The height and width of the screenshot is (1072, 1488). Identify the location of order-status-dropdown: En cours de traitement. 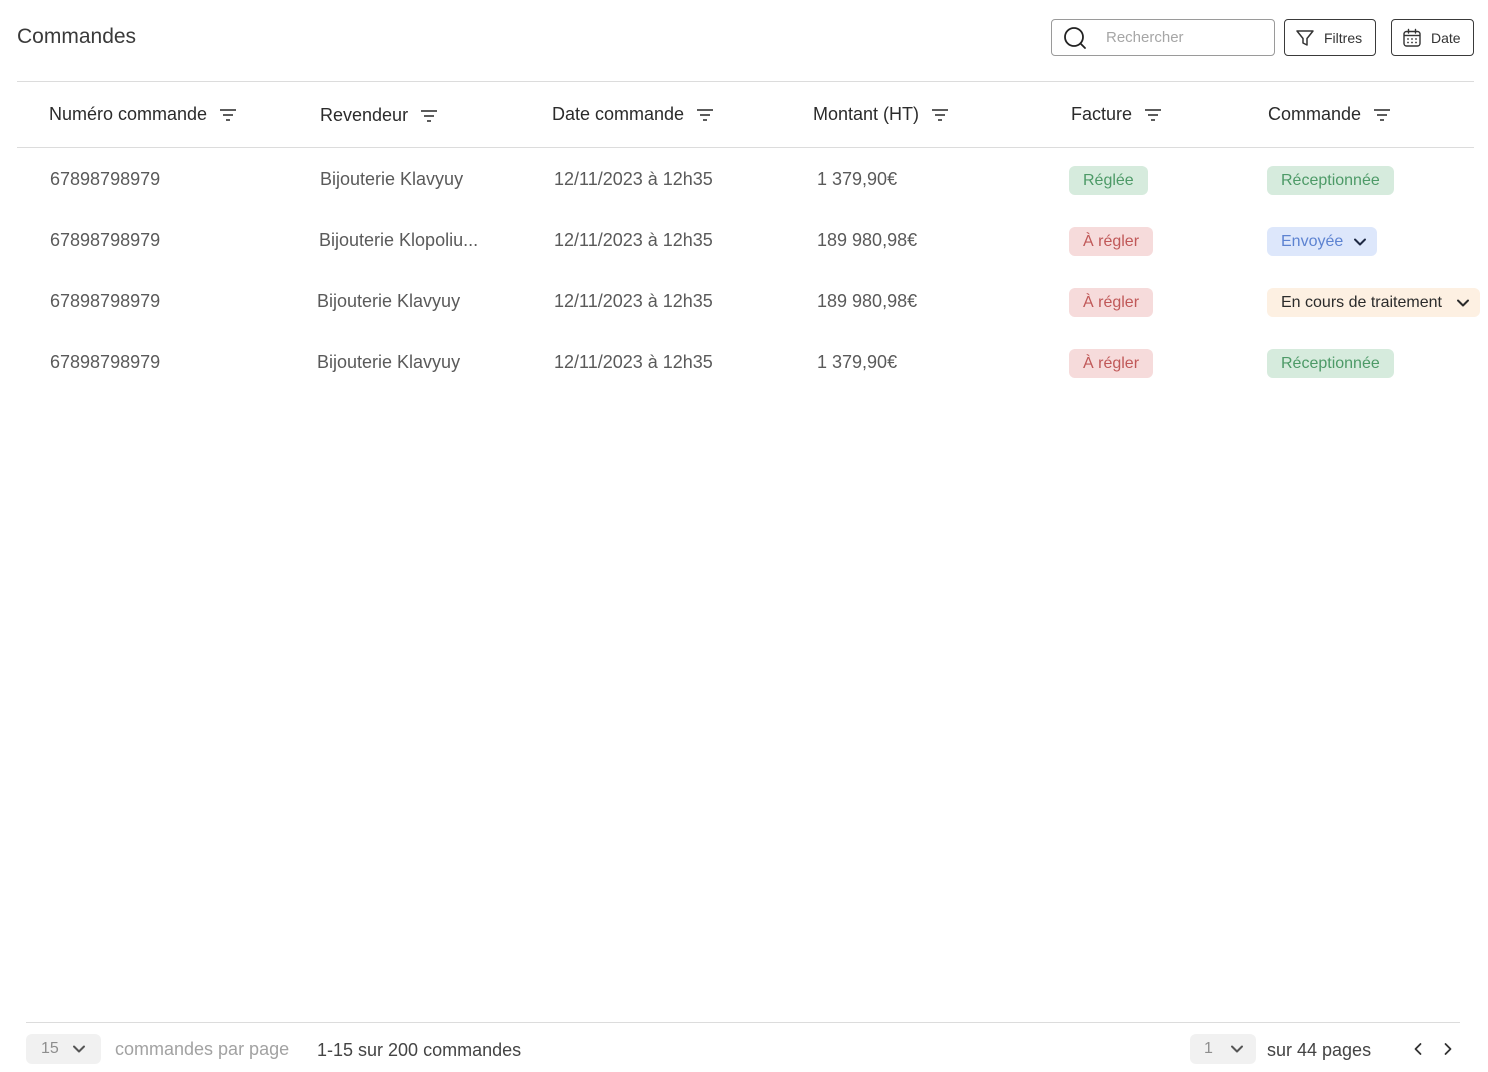
(1373, 302).